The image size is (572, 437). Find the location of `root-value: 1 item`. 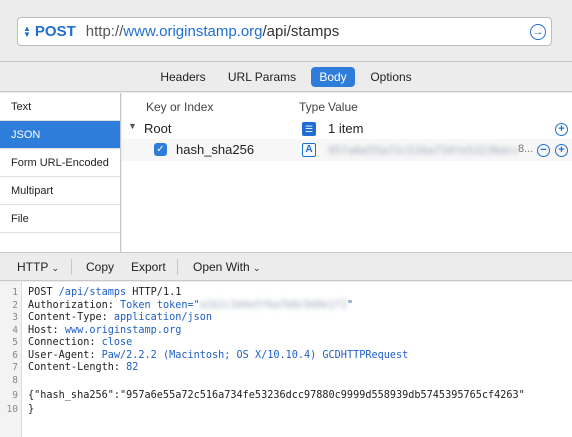

root-value: 1 item is located at coordinates (346, 128).